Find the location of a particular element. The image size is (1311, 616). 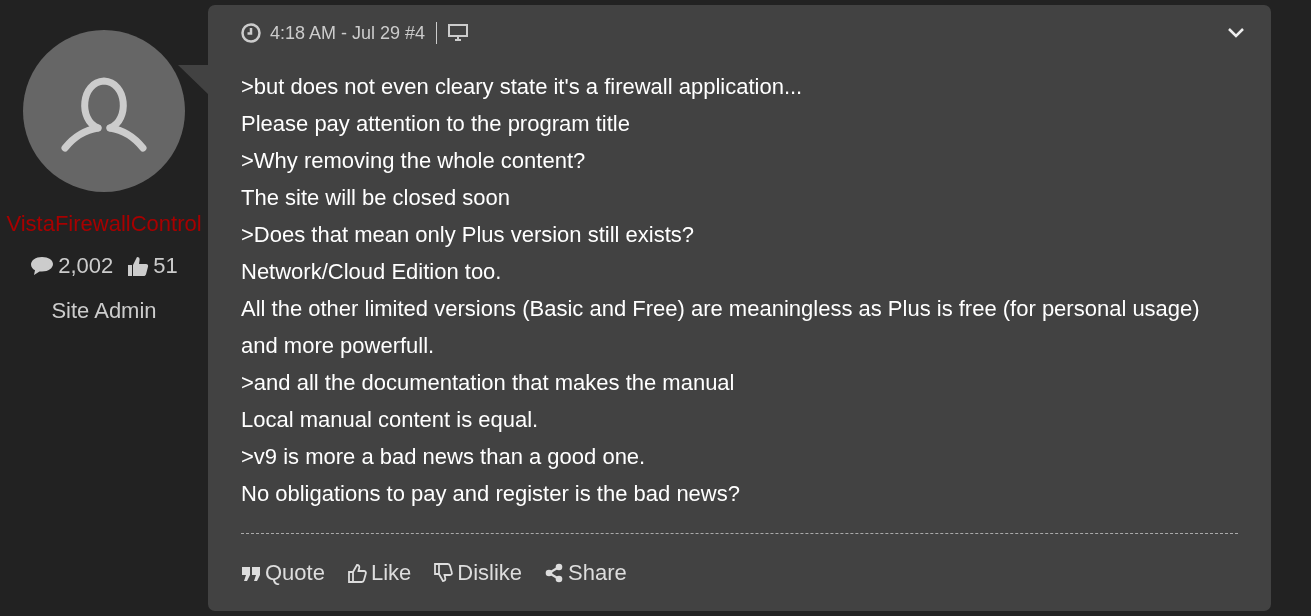

post-text-line: All the other limited versions (Basic and Free) are meaningless as Plus is free (for personal usage) and more powerfull. is located at coordinates (721, 327).